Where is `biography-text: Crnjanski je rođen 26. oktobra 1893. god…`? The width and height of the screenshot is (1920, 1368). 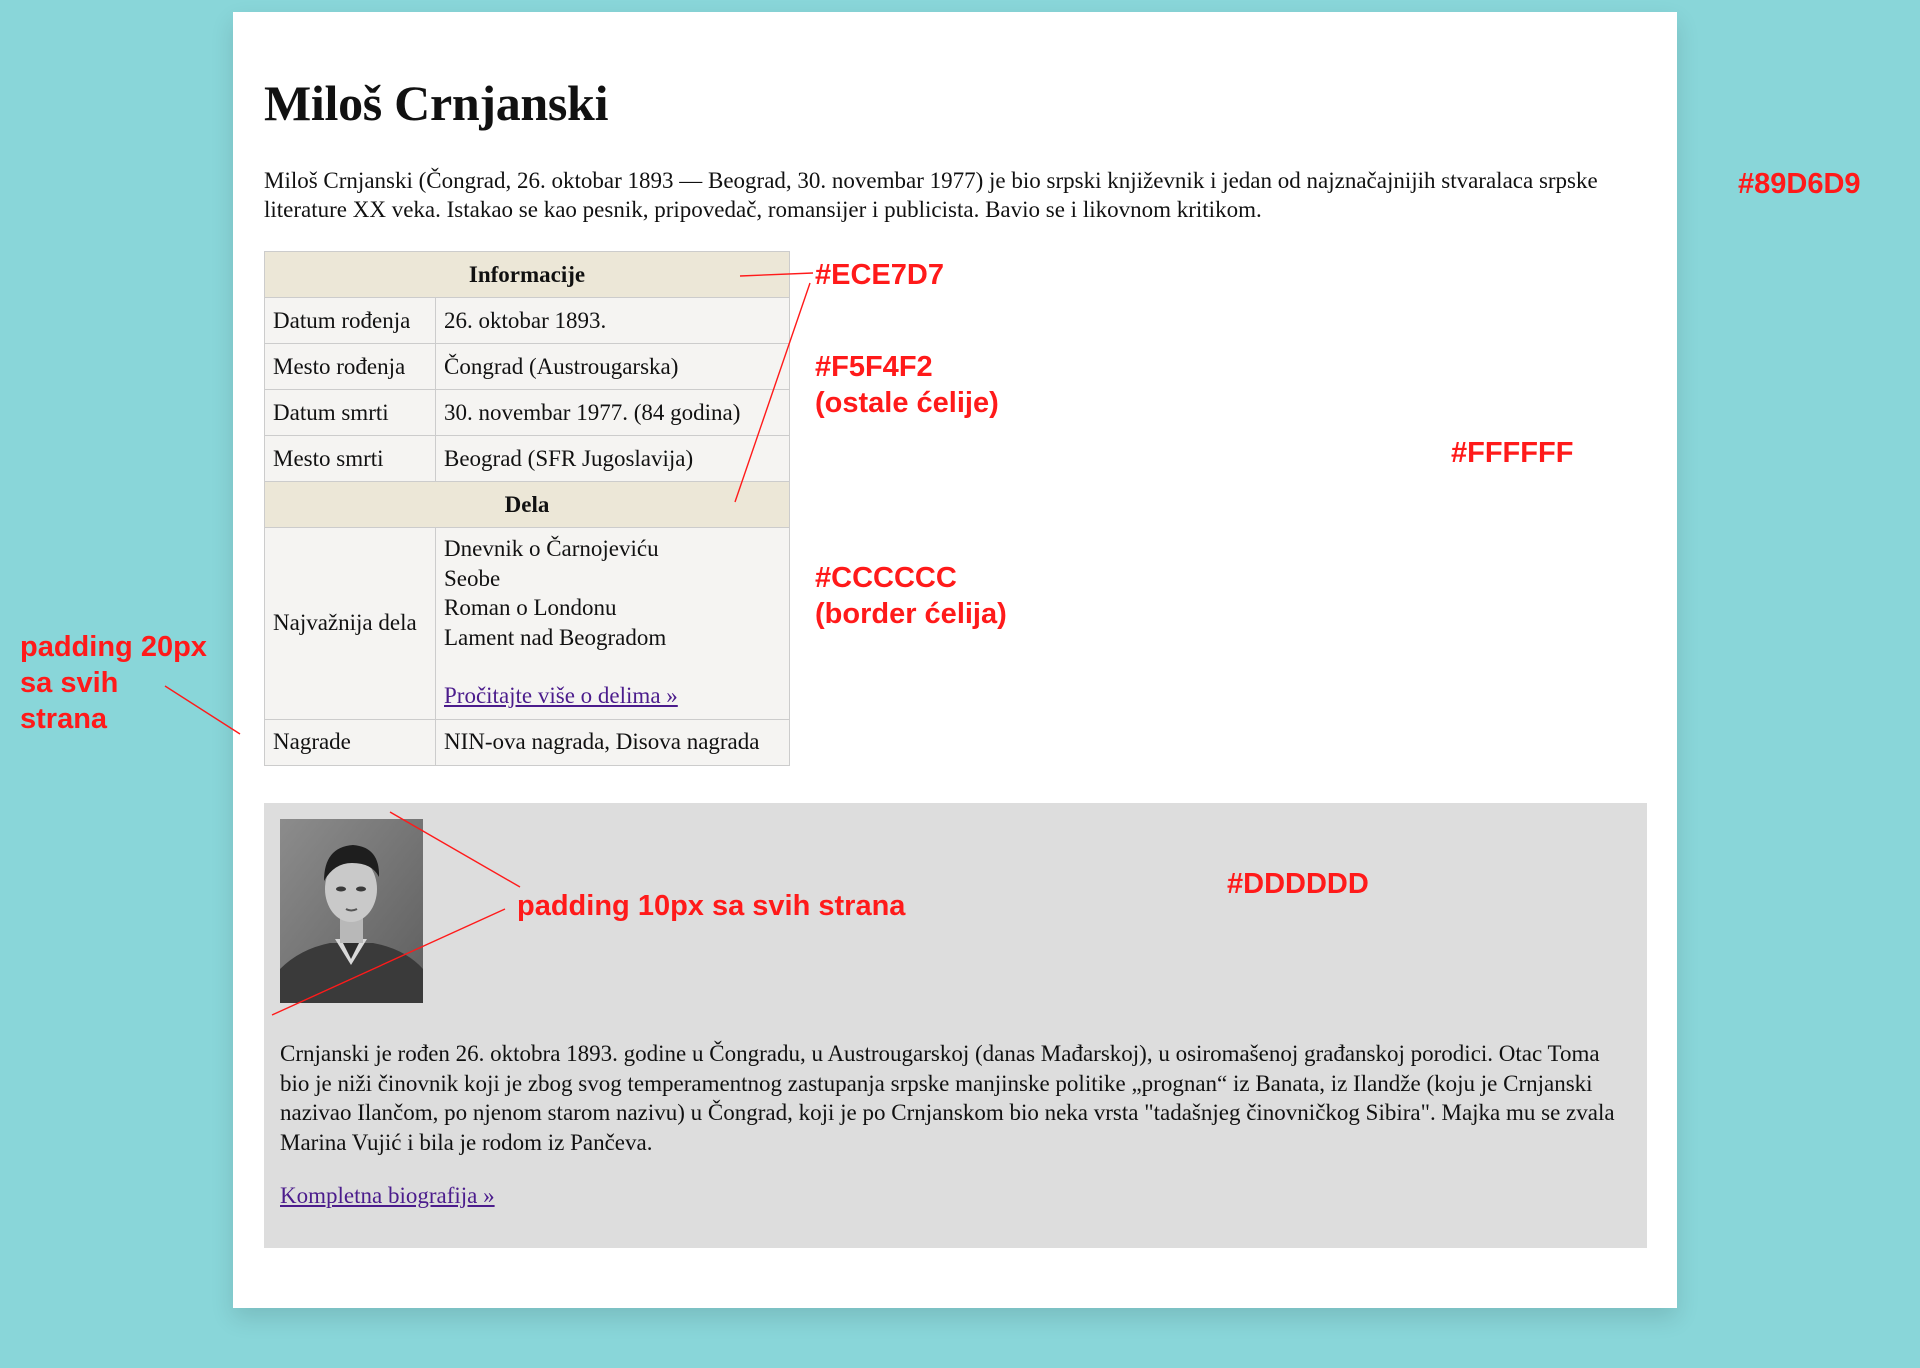 biography-text: Crnjanski je rođen 26. oktobra 1893. god… is located at coordinates (947, 1098).